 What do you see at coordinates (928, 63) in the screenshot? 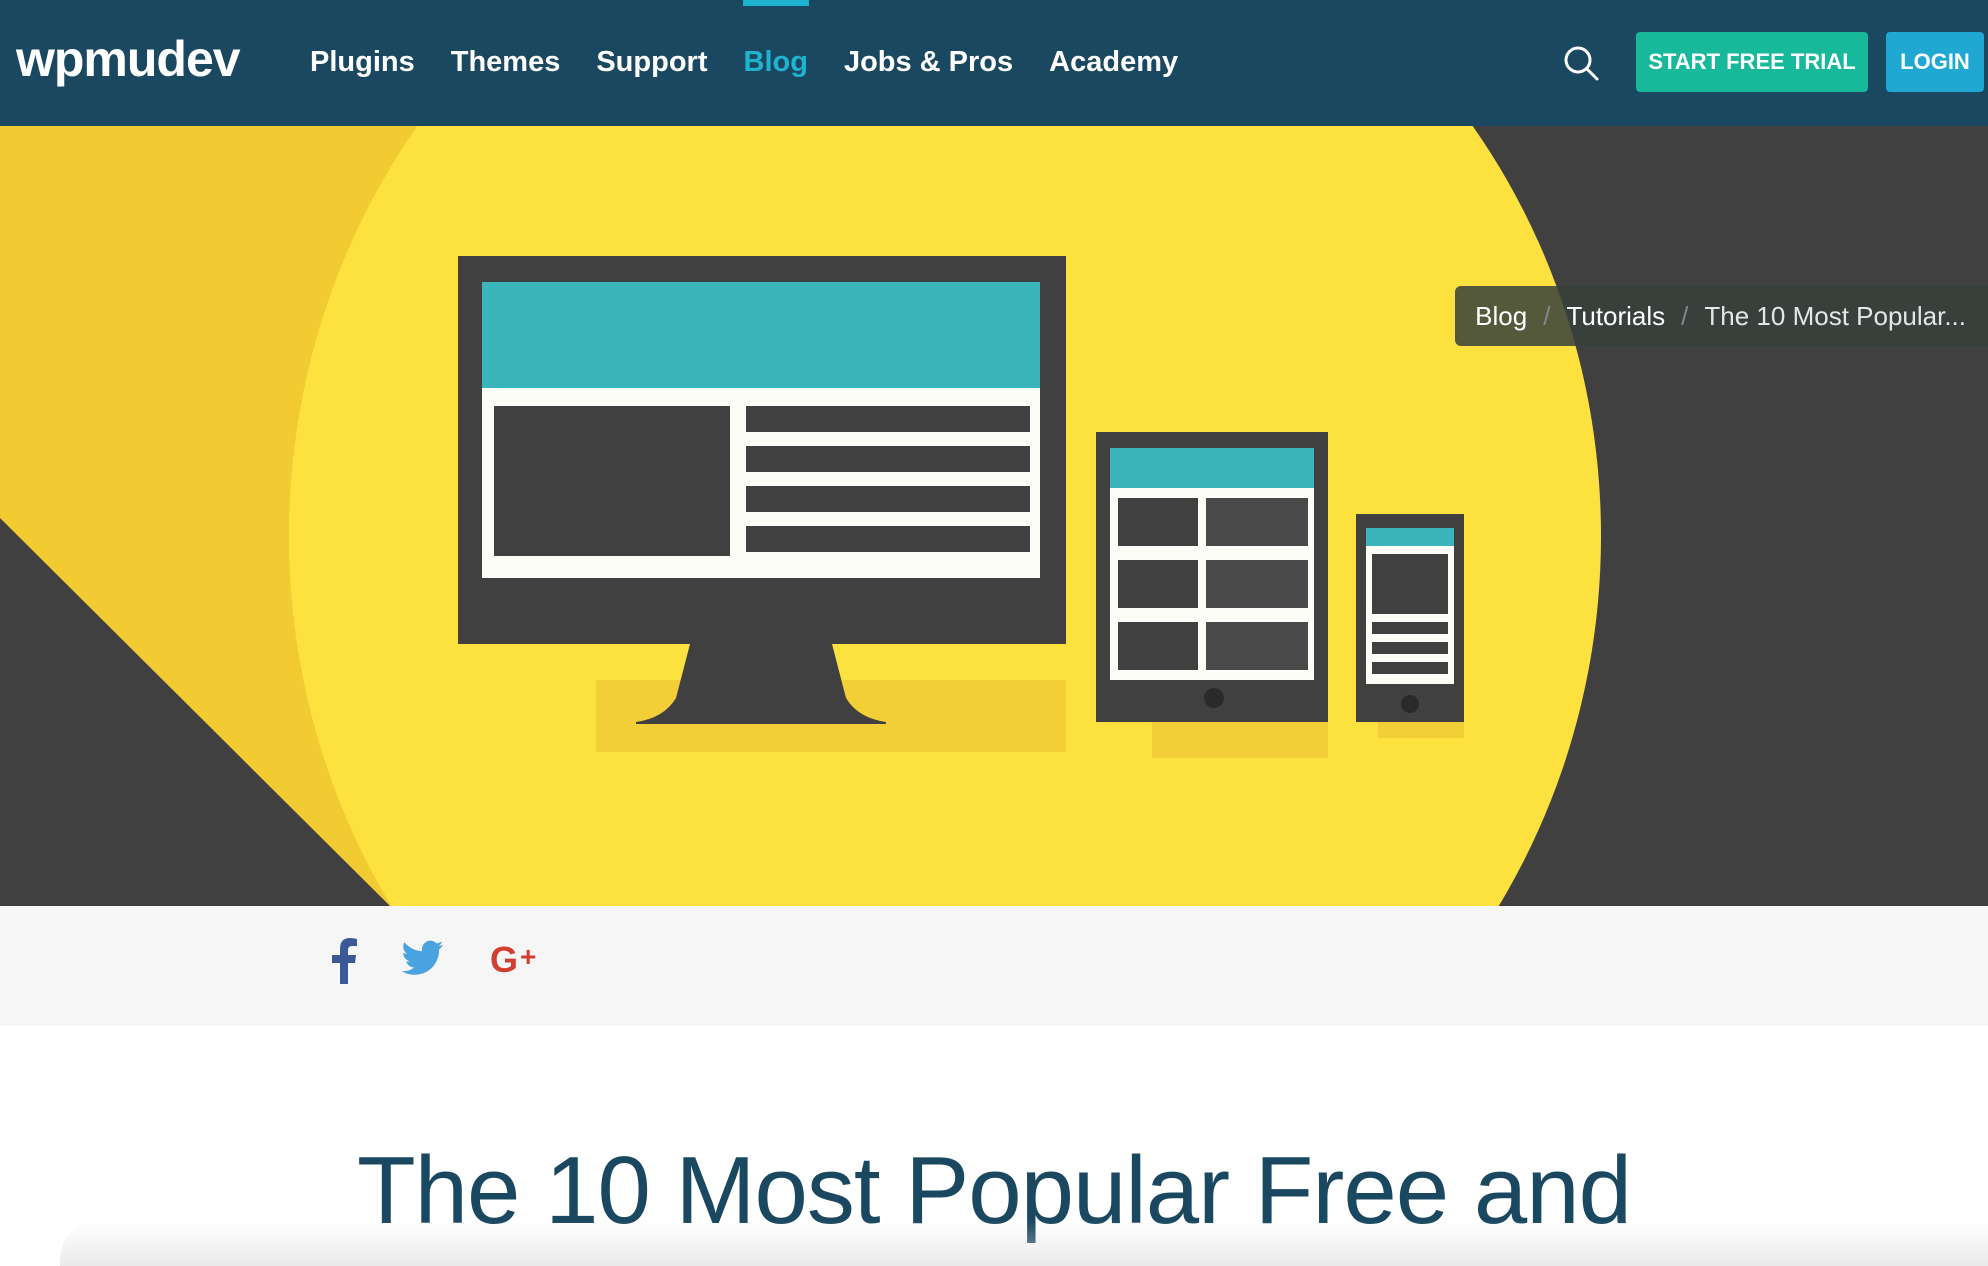
I see `nav-item-jobs-pros: Jobs & Pros` at bounding box center [928, 63].